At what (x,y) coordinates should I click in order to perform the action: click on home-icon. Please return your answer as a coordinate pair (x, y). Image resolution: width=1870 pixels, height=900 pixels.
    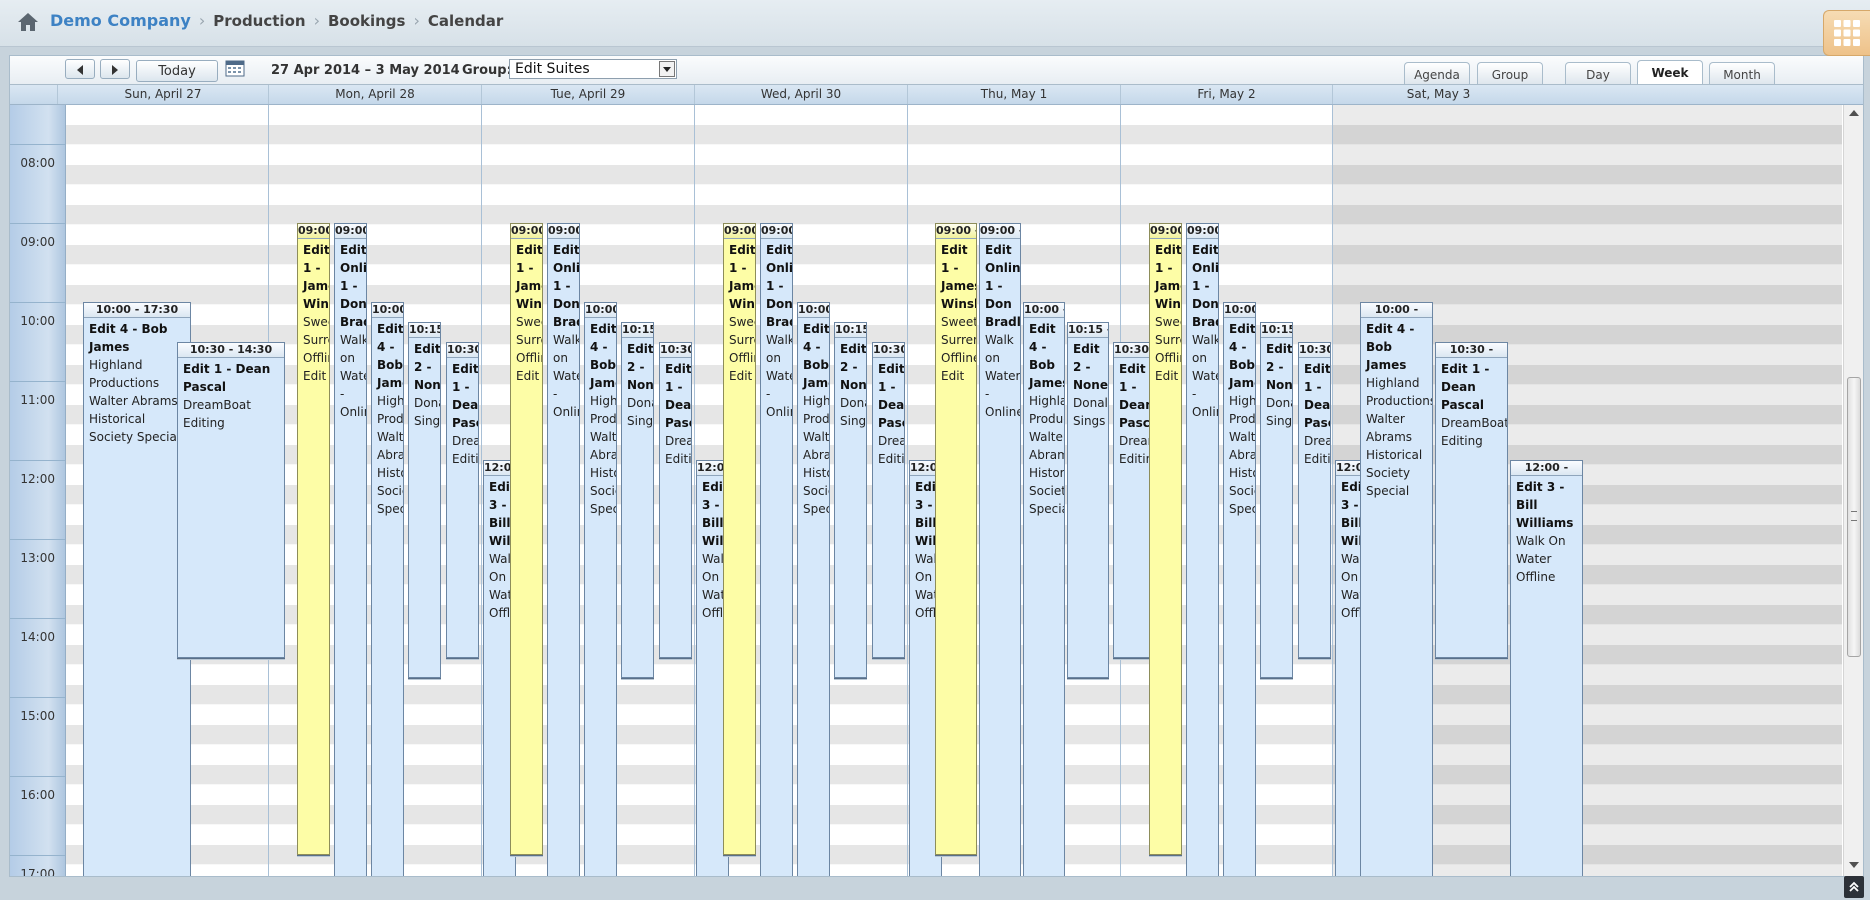
    Looking at the image, I should click on (28, 22).